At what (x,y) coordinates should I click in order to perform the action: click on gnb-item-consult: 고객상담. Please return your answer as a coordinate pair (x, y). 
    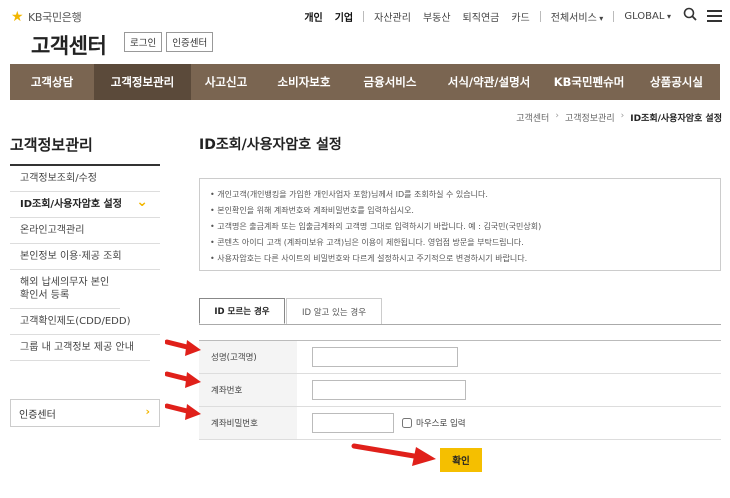
    Looking at the image, I should click on (52, 82).